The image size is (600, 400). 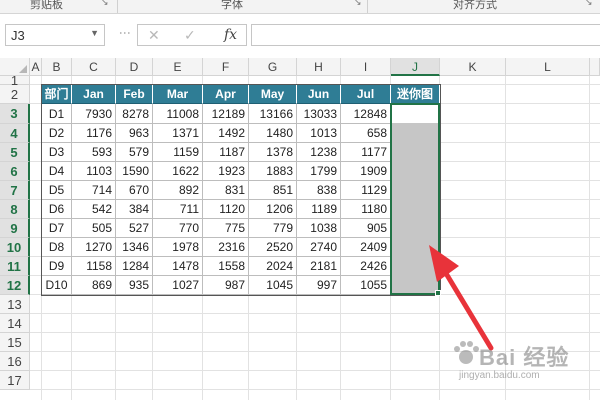 I want to click on paw-logo-icon, so click(x=466, y=352).